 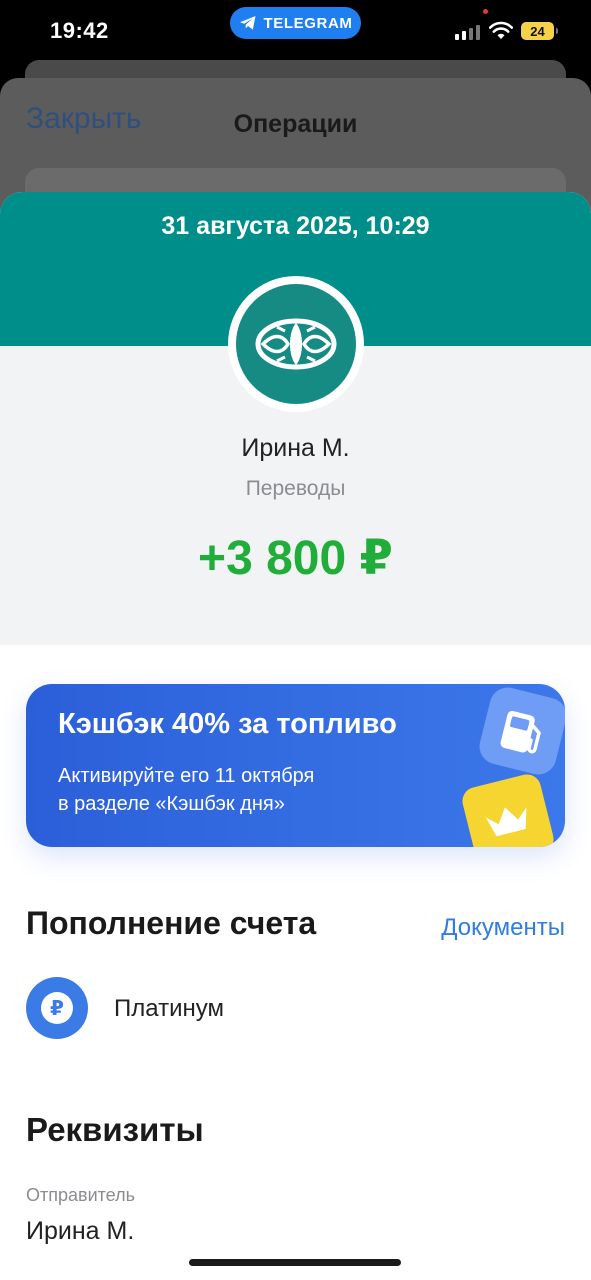 What do you see at coordinates (295, 226) in the screenshot?
I see `operation-date: 31 августа 2025, 10:29` at bounding box center [295, 226].